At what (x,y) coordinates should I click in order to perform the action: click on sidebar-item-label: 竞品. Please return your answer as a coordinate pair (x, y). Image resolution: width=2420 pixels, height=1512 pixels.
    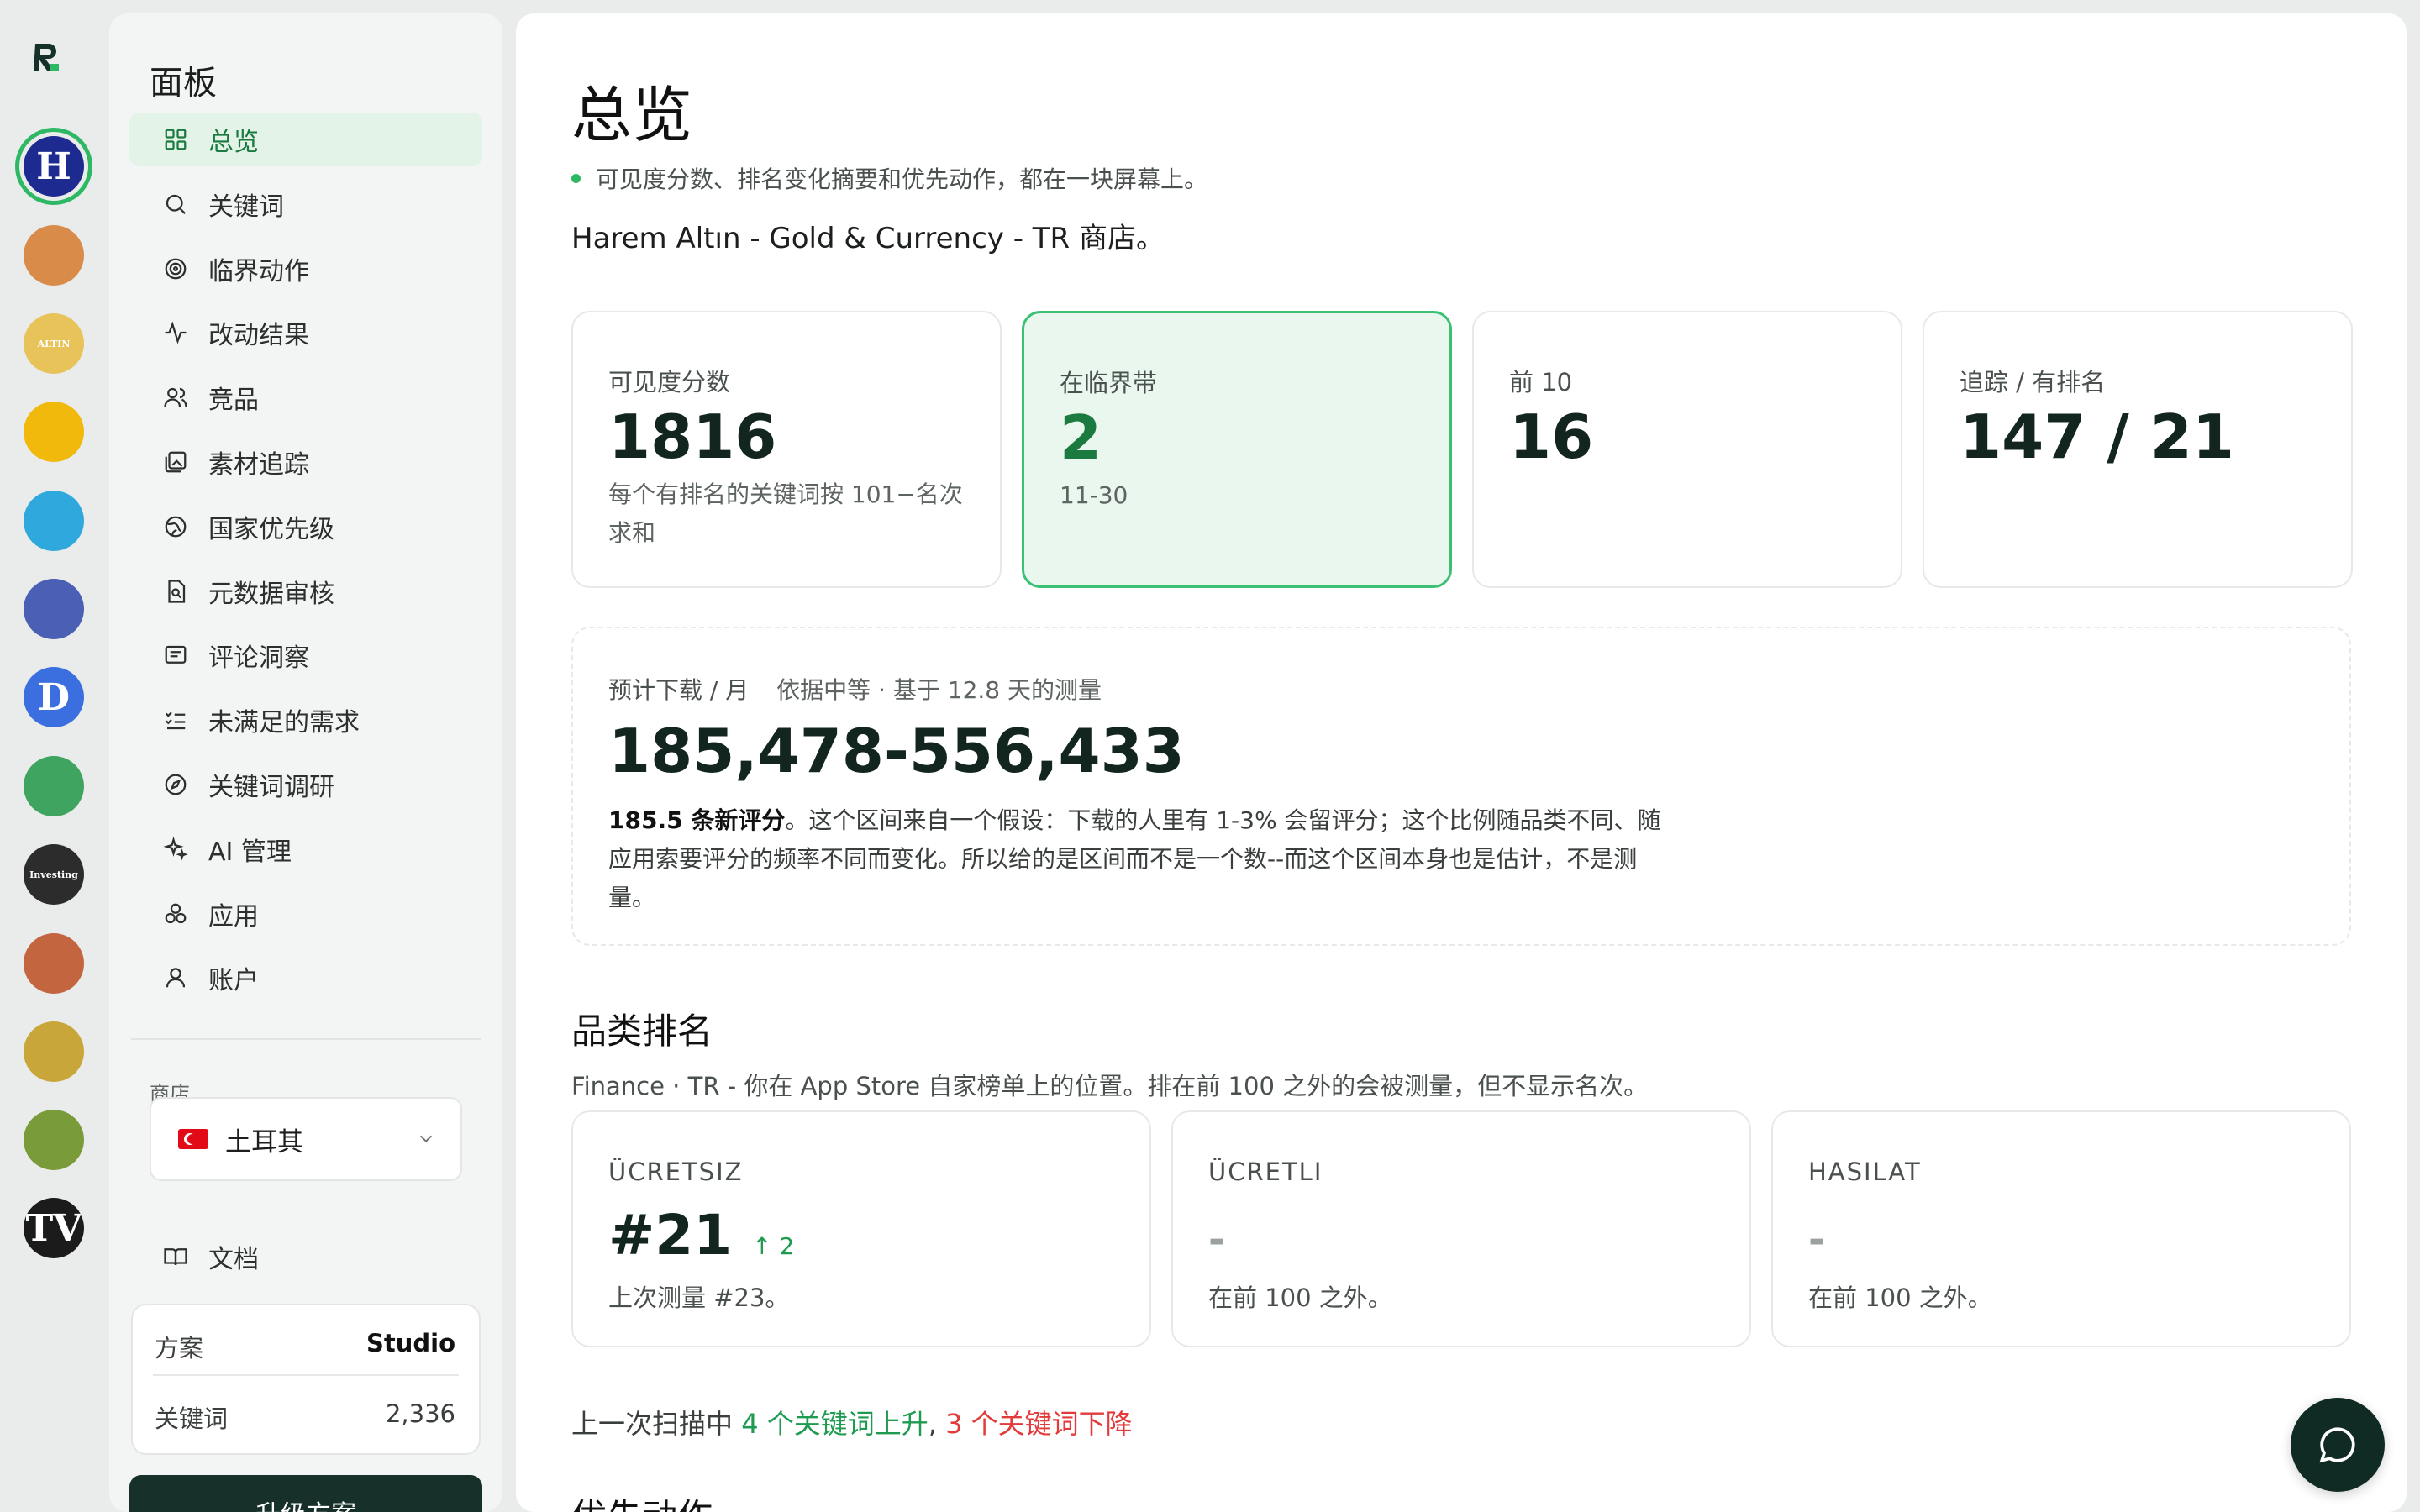
    Looking at the image, I should click on (233, 401).